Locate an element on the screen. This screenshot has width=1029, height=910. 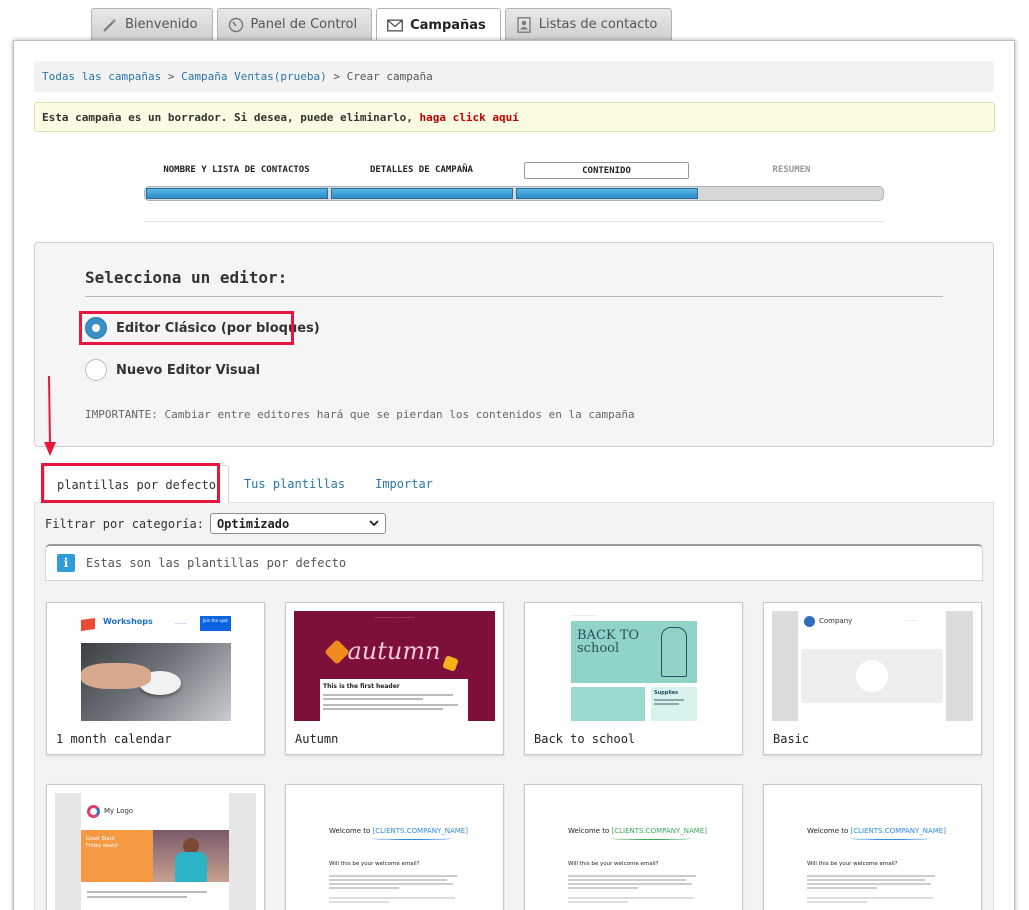
radio-visual is located at coordinates (96, 370).